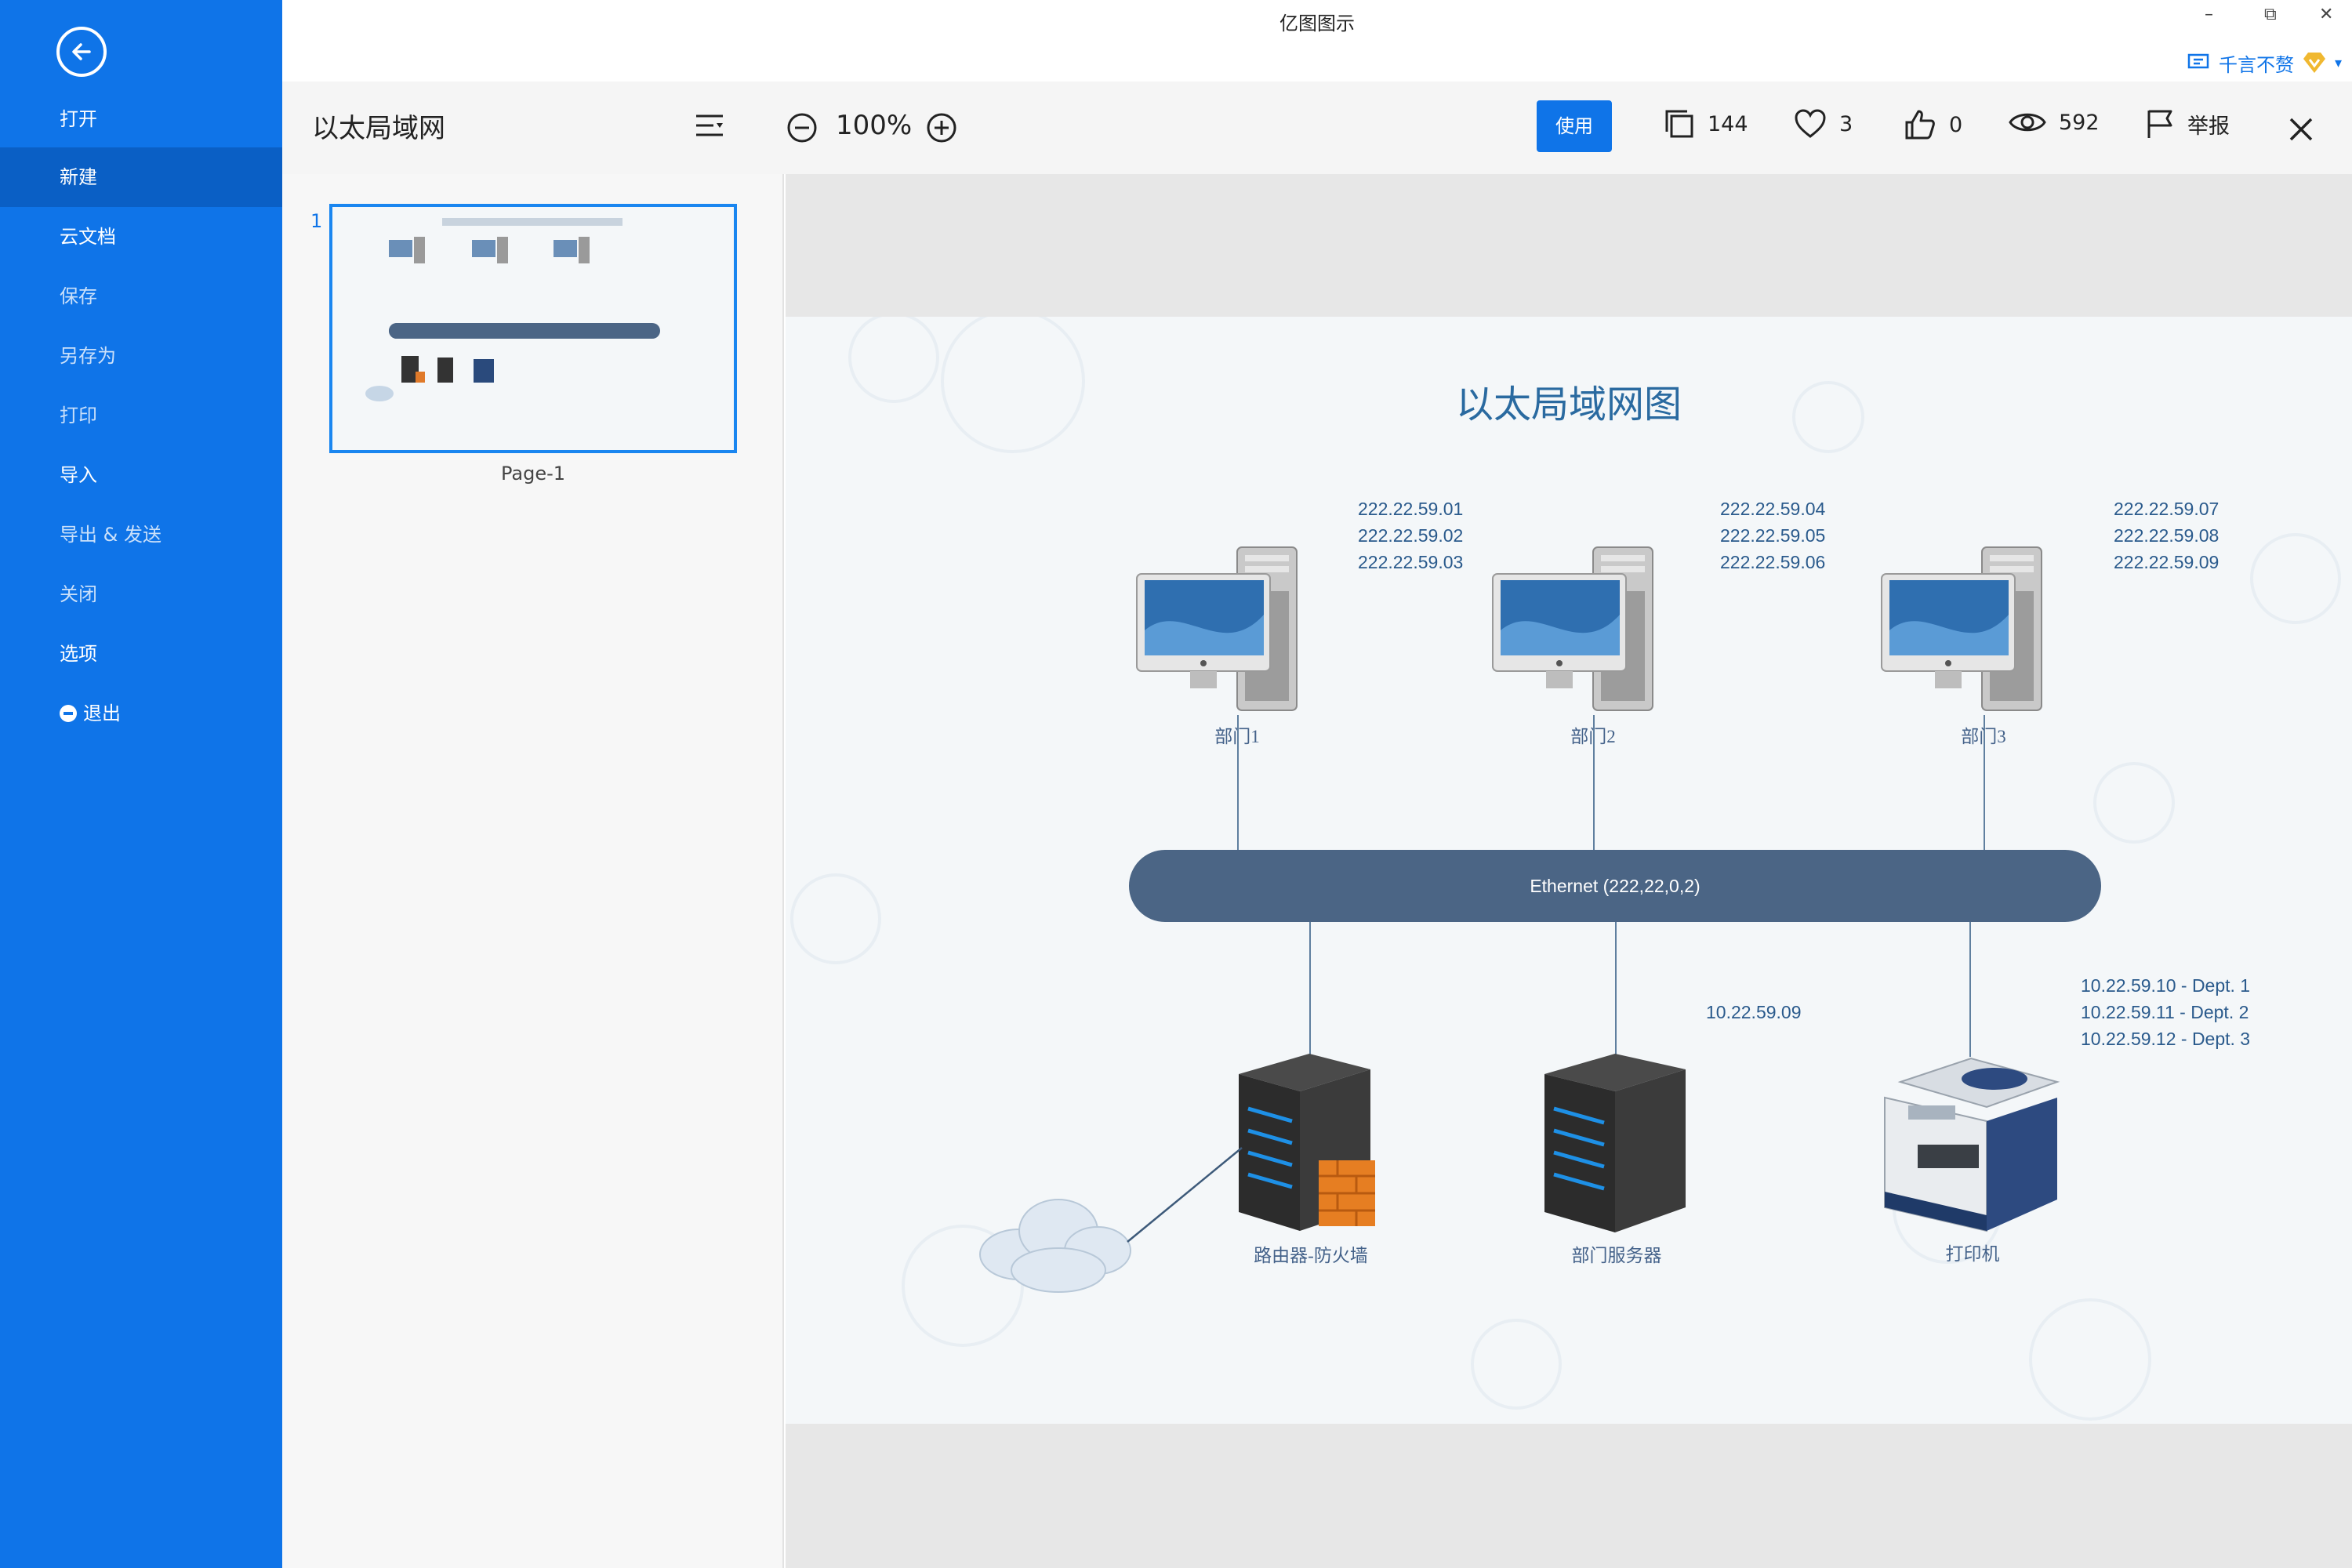  I want to click on page-thumbnail, so click(533, 328).